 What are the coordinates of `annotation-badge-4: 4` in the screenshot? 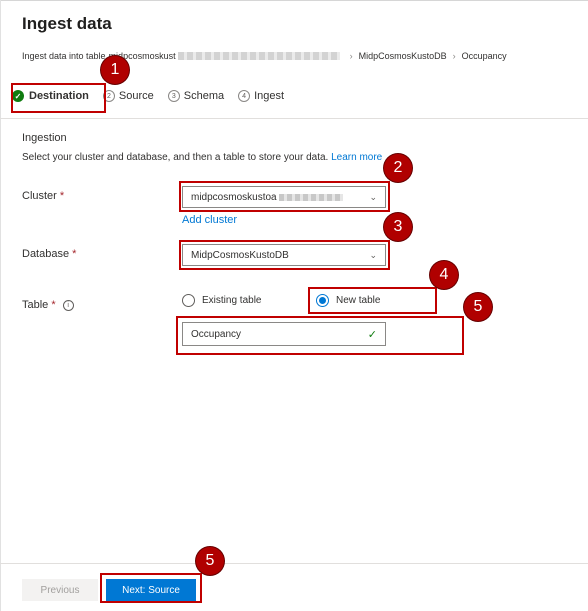 It's located at (444, 275).